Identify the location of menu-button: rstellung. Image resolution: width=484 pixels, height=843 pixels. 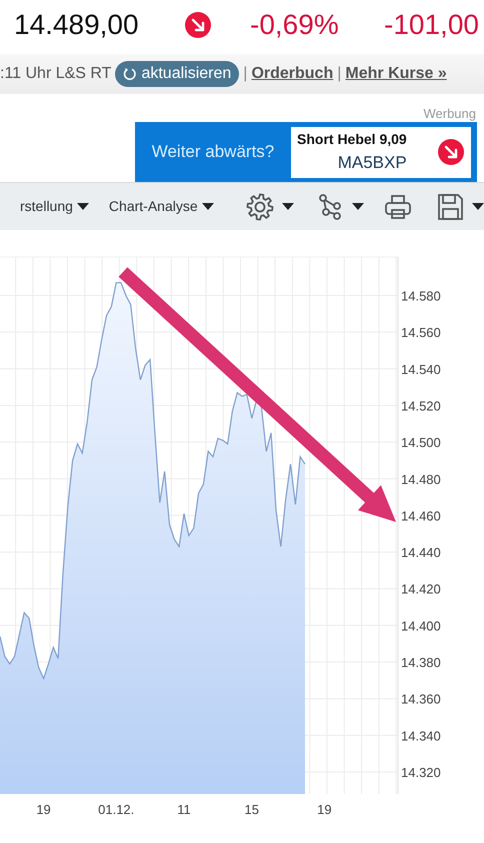
(54, 206).